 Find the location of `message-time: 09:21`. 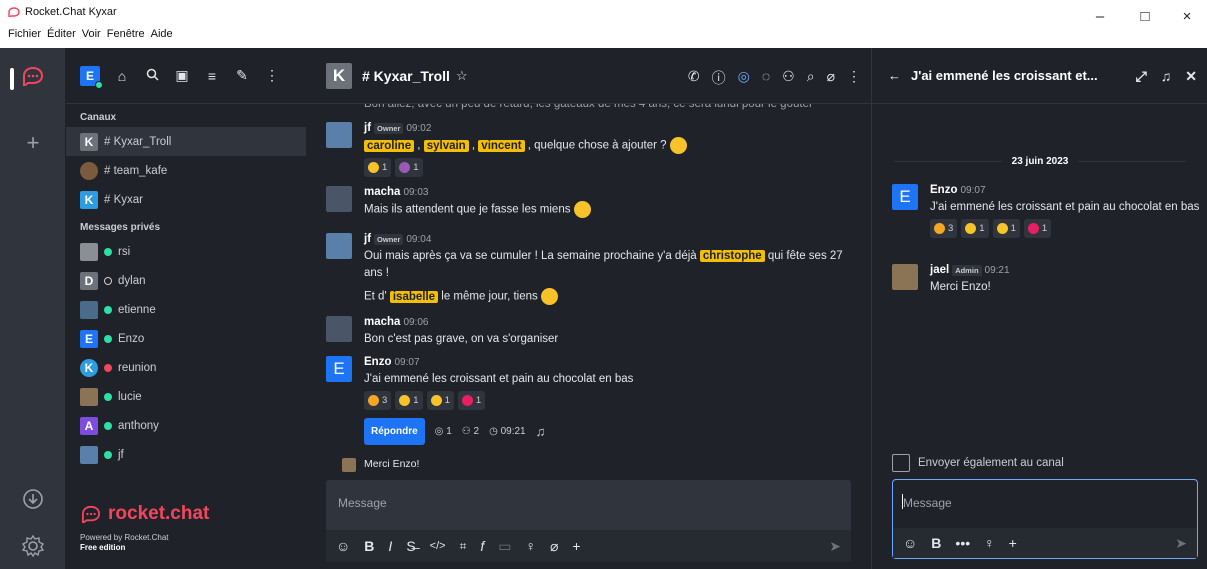

message-time: 09:21 is located at coordinates (997, 270).